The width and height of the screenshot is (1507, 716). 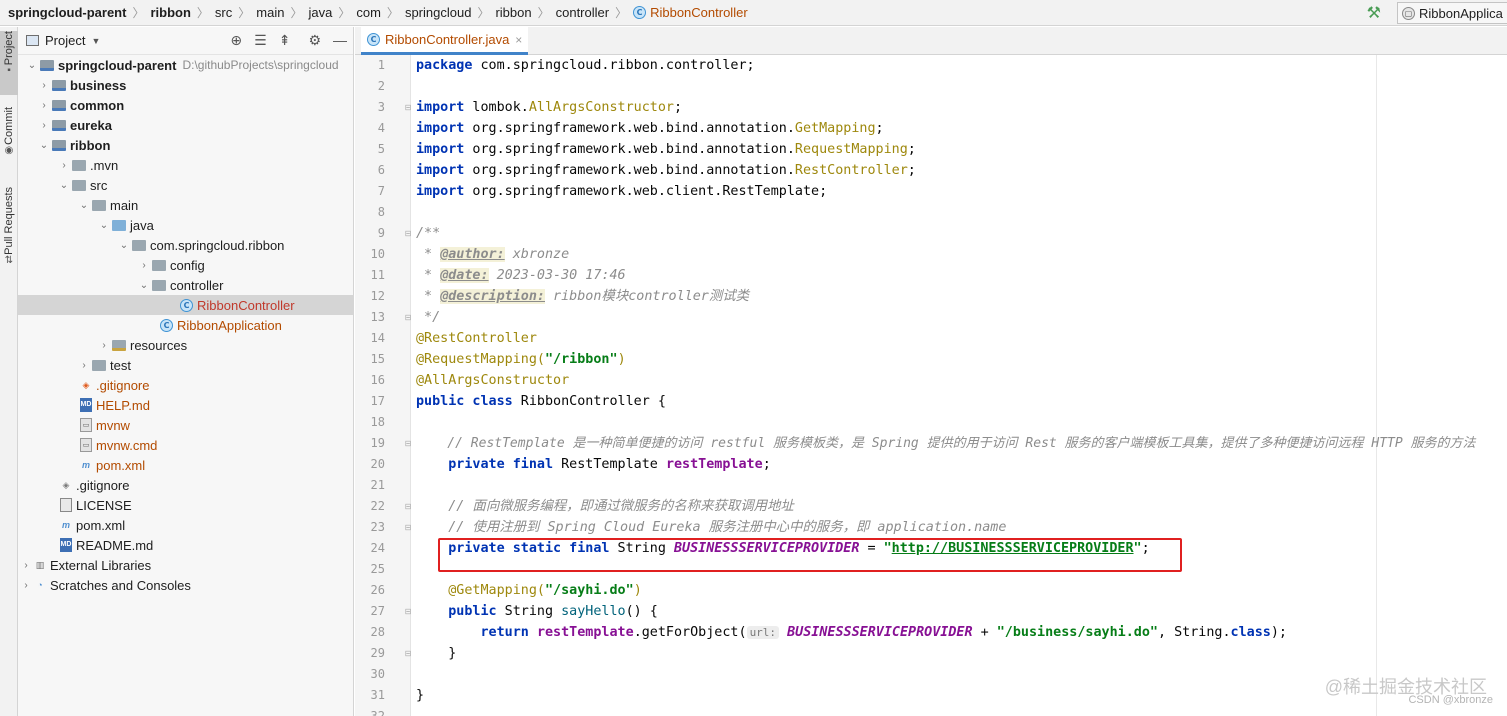 What do you see at coordinates (186, 205) in the screenshot?
I see `tree-item-main: ⌄ main` at bounding box center [186, 205].